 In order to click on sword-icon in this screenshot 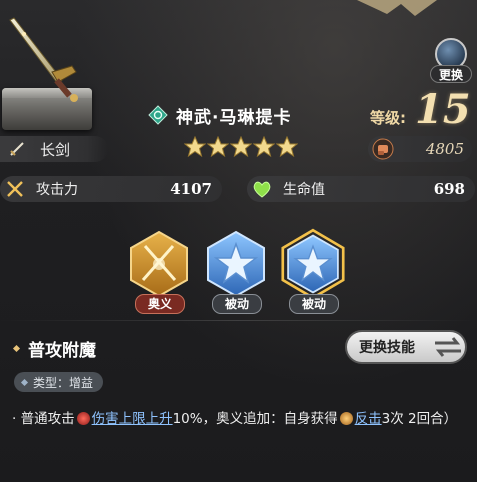, I will do `click(43, 59)`.